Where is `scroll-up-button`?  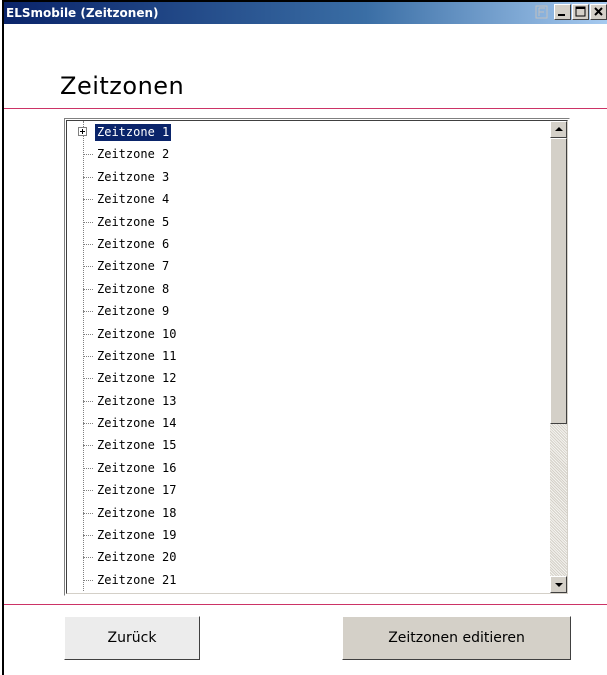
scroll-up-button is located at coordinates (558, 129).